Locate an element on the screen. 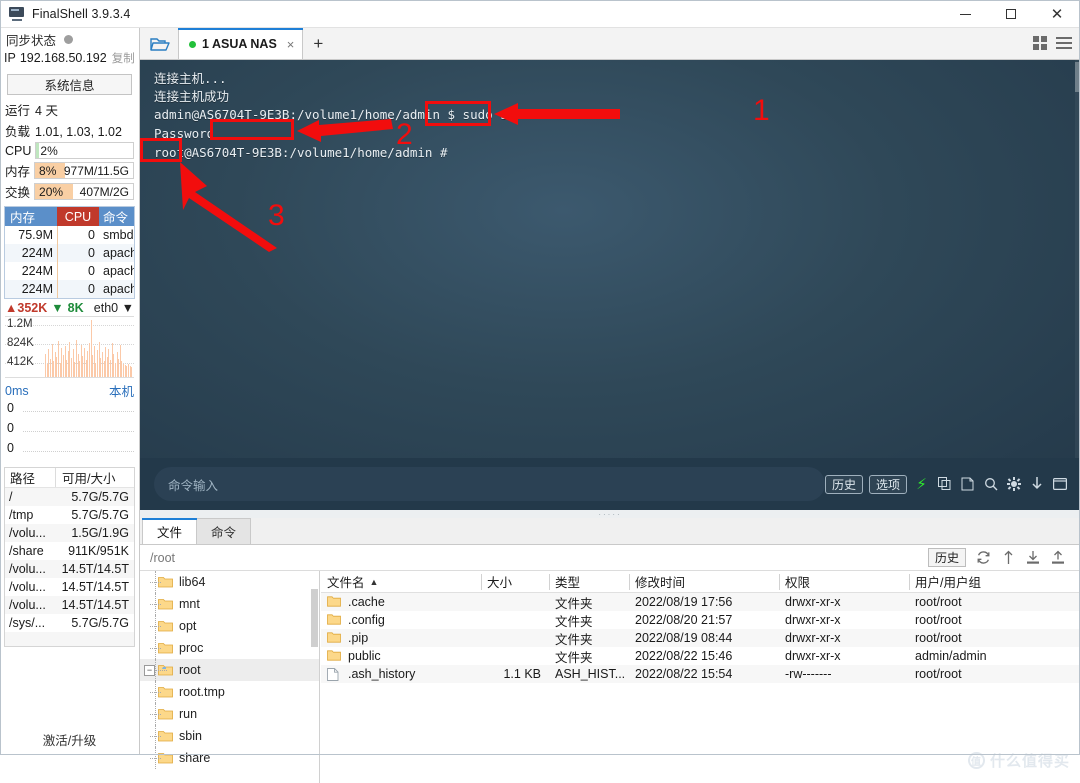  paste-icon is located at coordinates (967, 484).